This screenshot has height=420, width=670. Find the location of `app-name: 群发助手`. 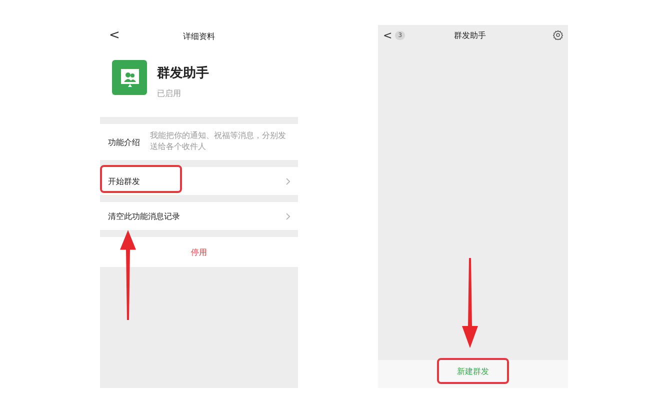

app-name: 群发助手 is located at coordinates (183, 73).